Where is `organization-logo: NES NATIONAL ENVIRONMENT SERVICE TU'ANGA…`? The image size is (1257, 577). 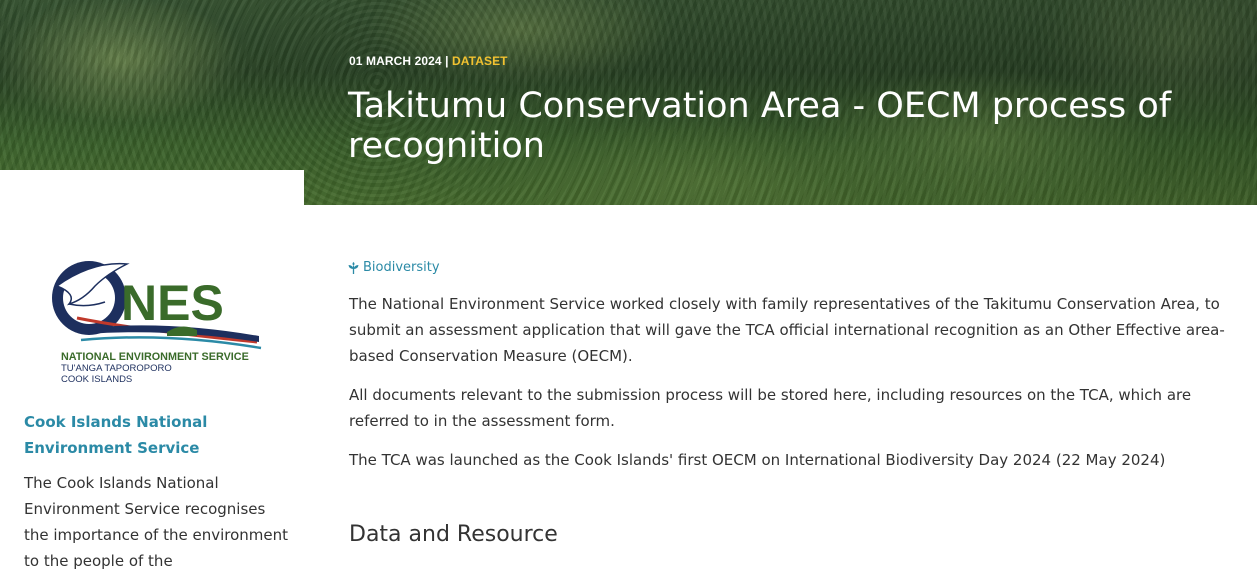 organization-logo: NES NATIONAL ENVIRONMENT SERVICE TU'ANGA… is located at coordinates (158, 322).